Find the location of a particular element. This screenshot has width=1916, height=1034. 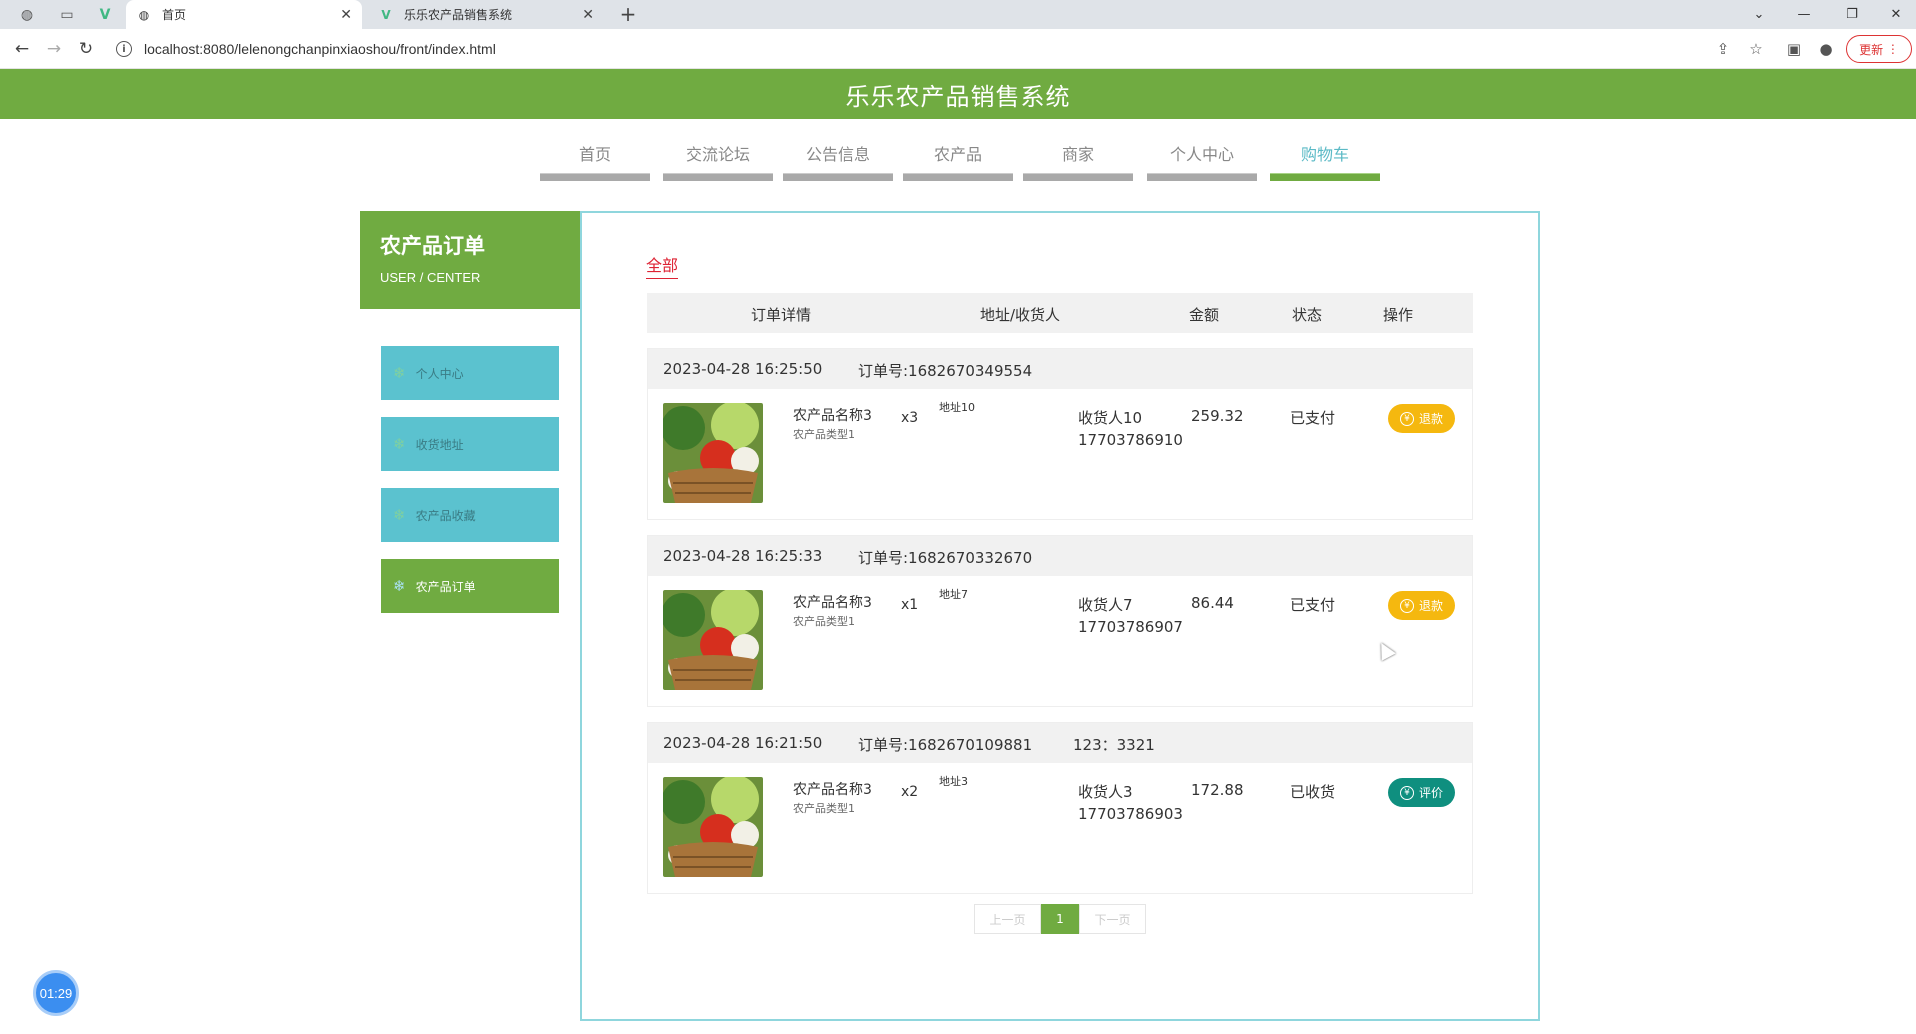

phone: 17703786903 is located at coordinates (1130, 814).